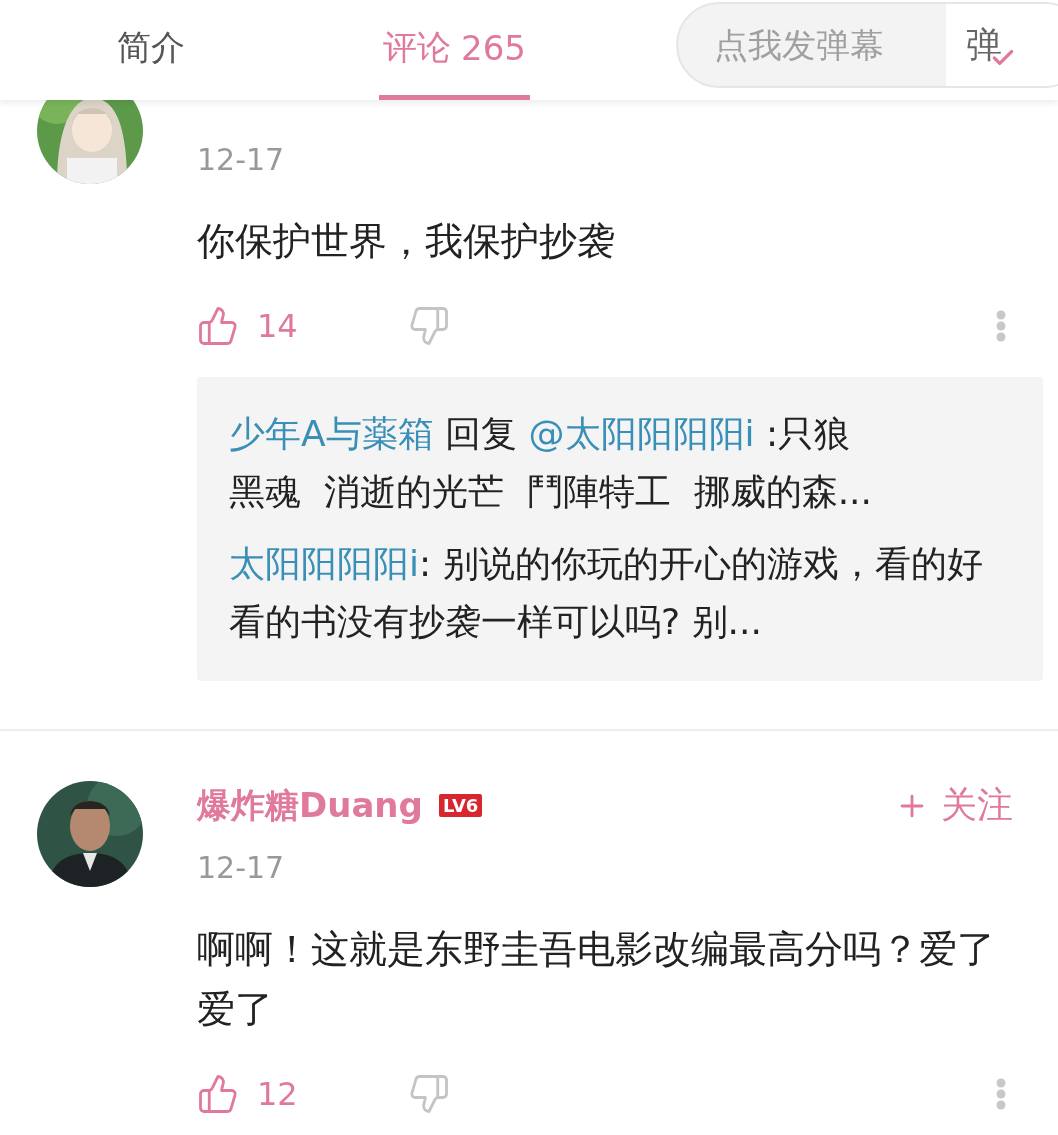  Describe the element at coordinates (1002, 45) in the screenshot. I see `danmaku-toggle: 弹` at that location.